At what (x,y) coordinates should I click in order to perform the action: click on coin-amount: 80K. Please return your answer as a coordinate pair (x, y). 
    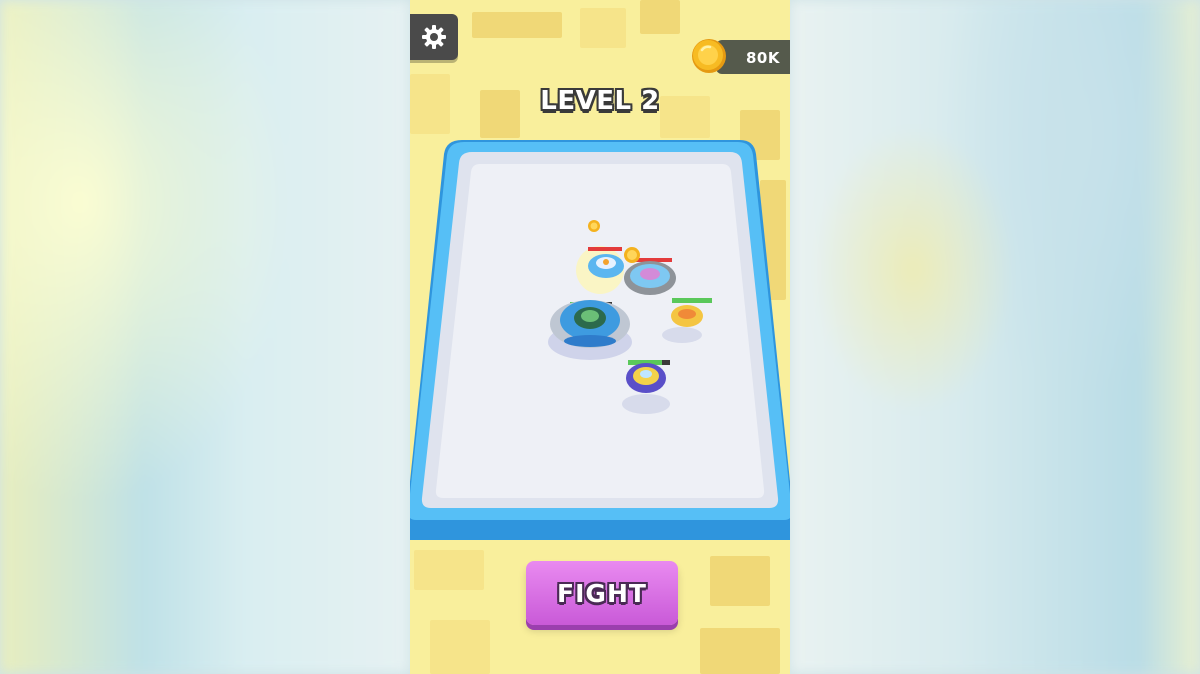
    Looking at the image, I should click on (763, 58).